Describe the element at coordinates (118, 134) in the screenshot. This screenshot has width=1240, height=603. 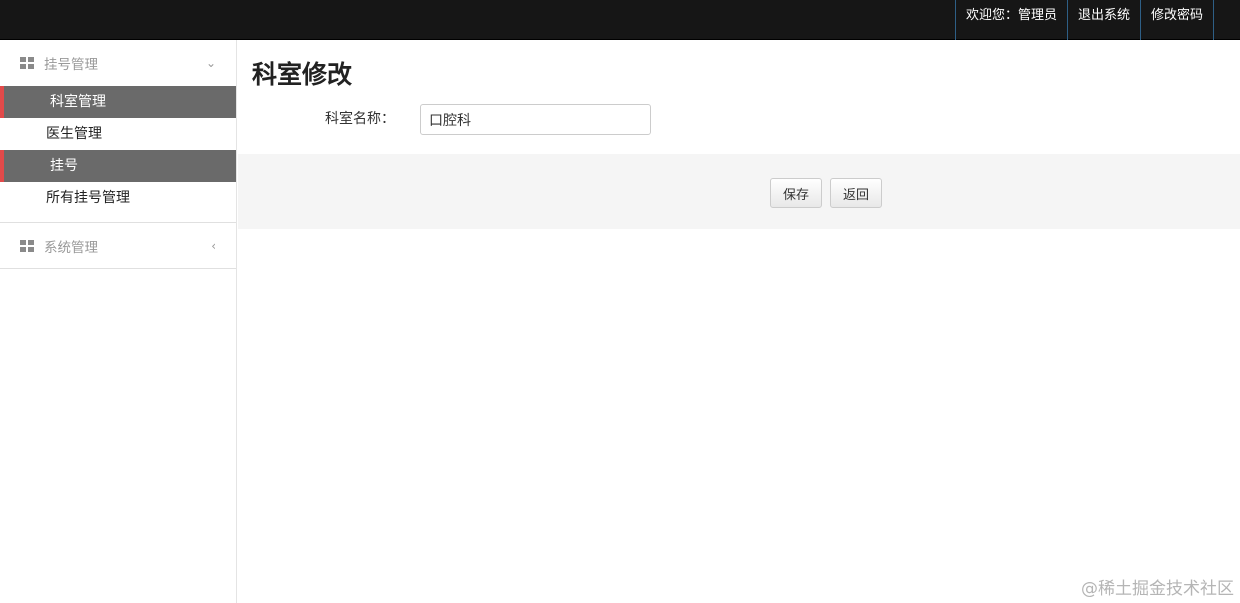
I see `sidebar-item-doctor: 医生管理` at that location.